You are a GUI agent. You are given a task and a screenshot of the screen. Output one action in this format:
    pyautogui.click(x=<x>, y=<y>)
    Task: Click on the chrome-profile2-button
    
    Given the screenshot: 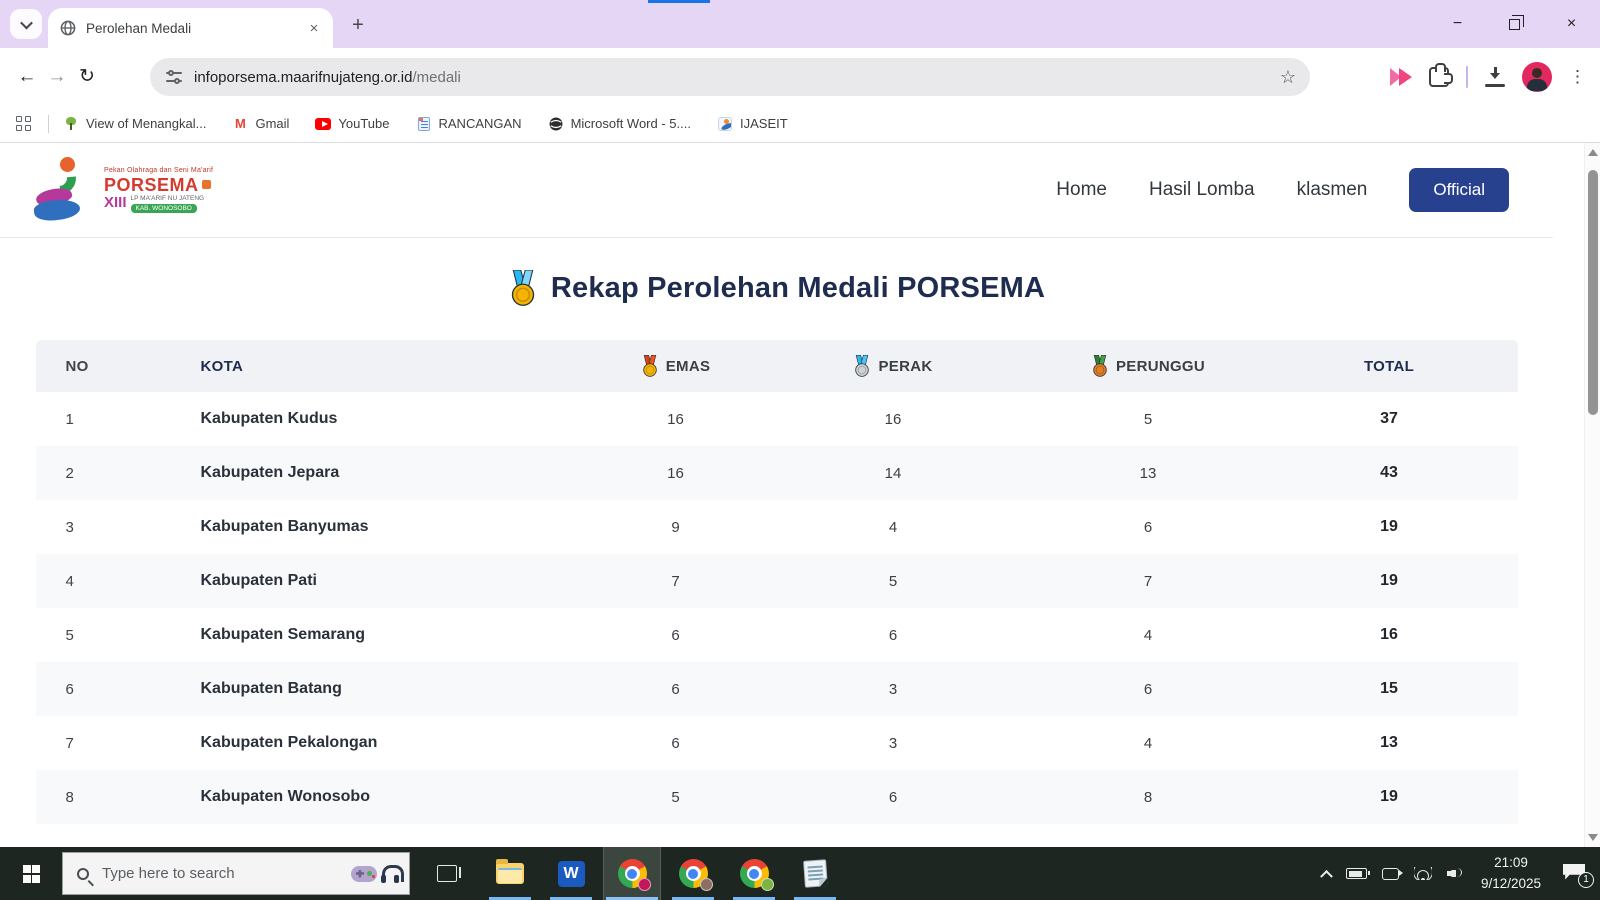 What is the action you would take?
    pyautogui.click(x=693, y=873)
    